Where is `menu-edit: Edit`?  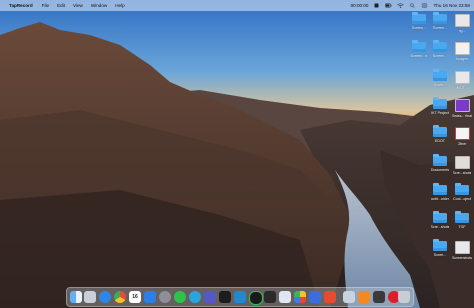 menu-edit: Edit is located at coordinates (61, 5).